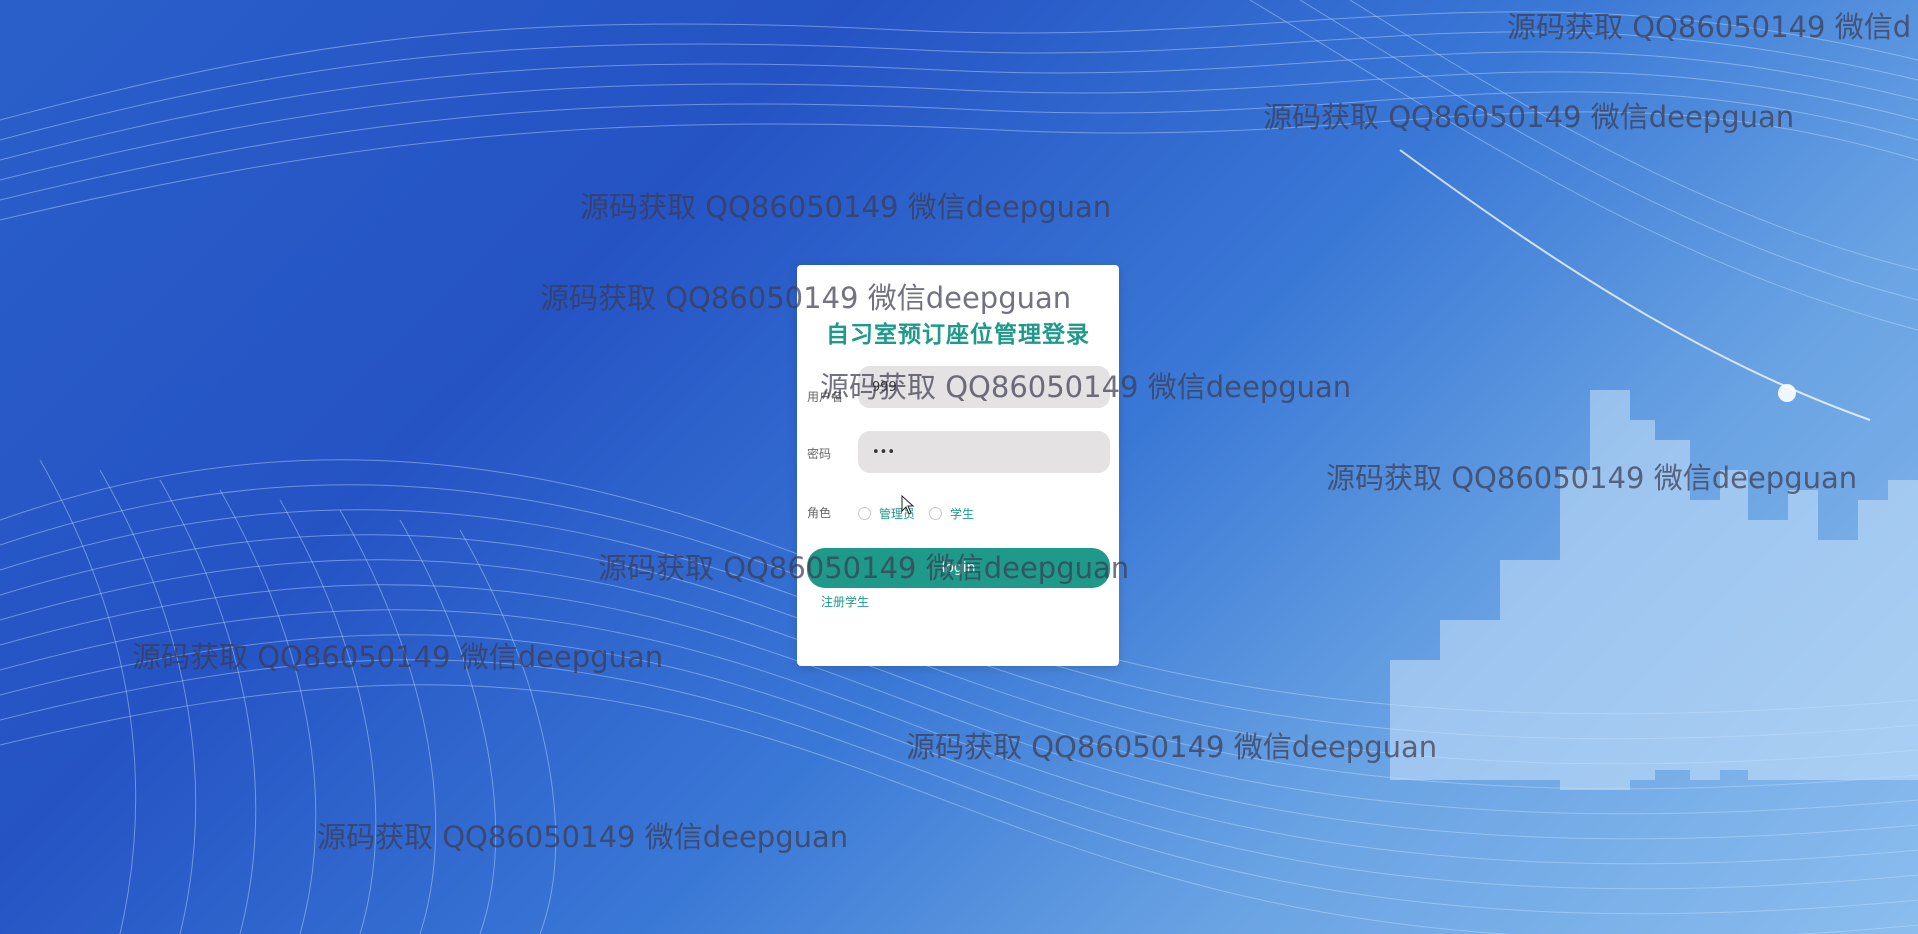  Describe the element at coordinates (962, 514) in the screenshot. I see `role-student-label: 学生` at that location.